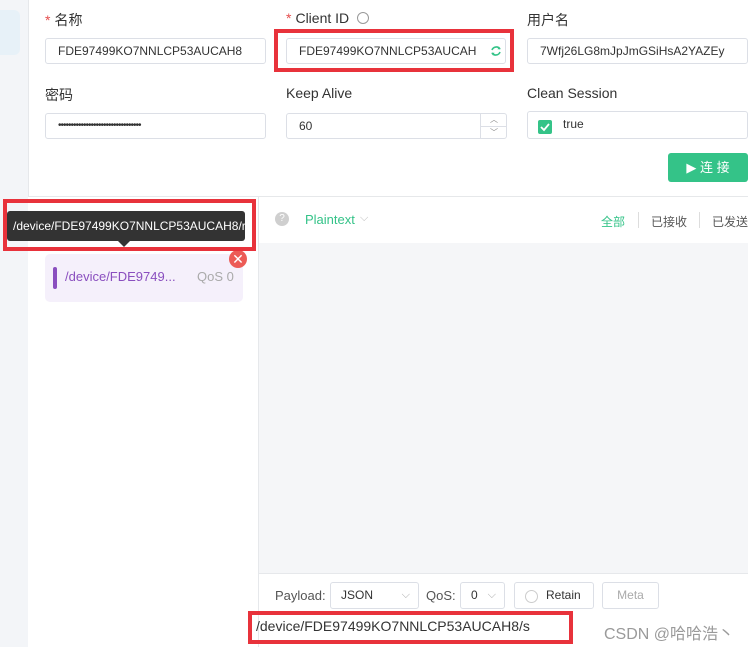 The width and height of the screenshot is (748, 648). What do you see at coordinates (14, 323) in the screenshot?
I see `left-sidebar` at bounding box center [14, 323].